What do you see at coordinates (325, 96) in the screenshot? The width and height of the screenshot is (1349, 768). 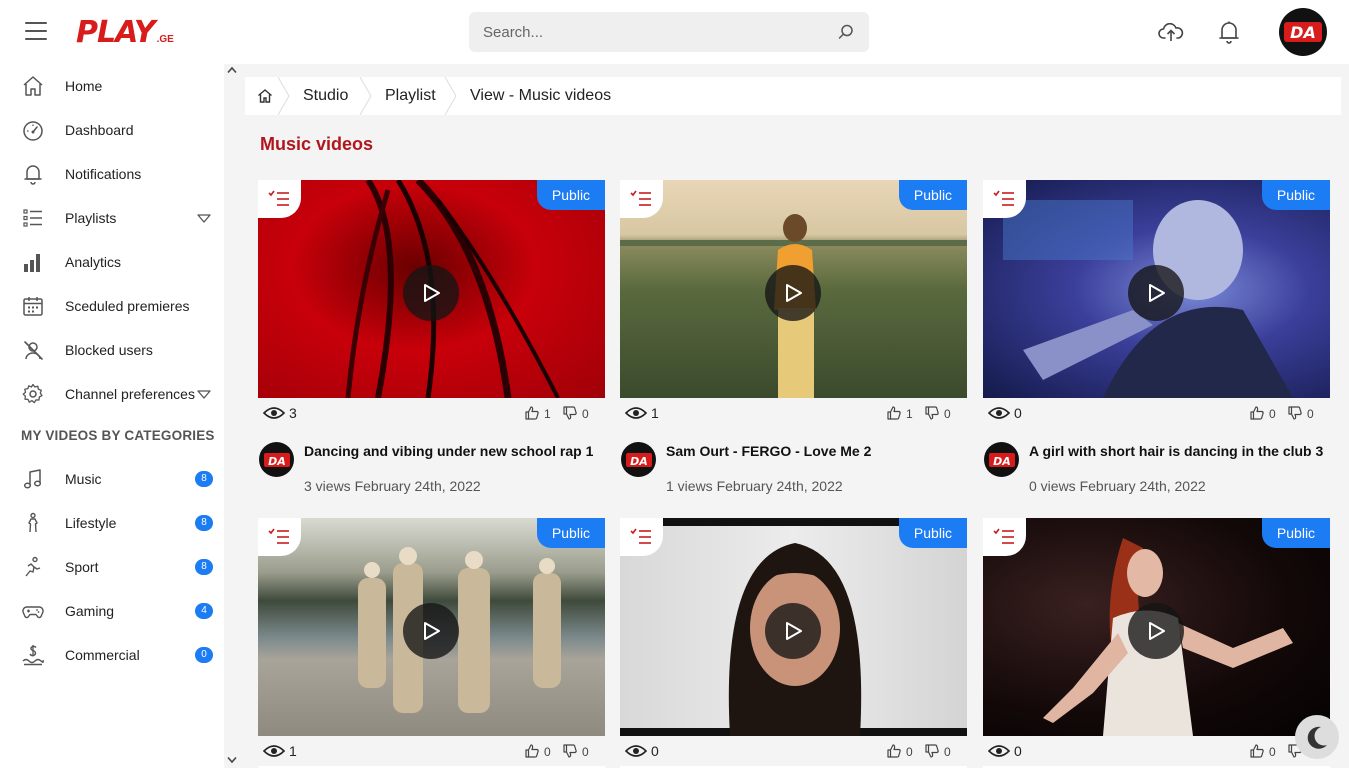 I see `breadcrumb-studio: Studio` at bounding box center [325, 96].